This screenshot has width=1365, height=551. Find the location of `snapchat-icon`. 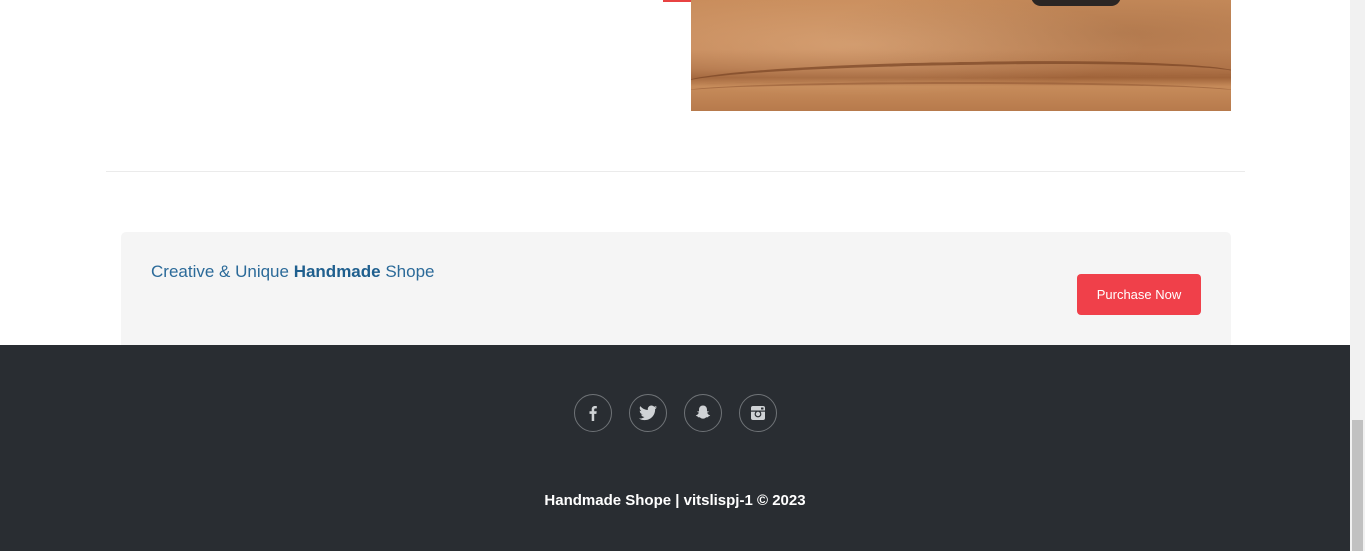

snapchat-icon is located at coordinates (703, 412).